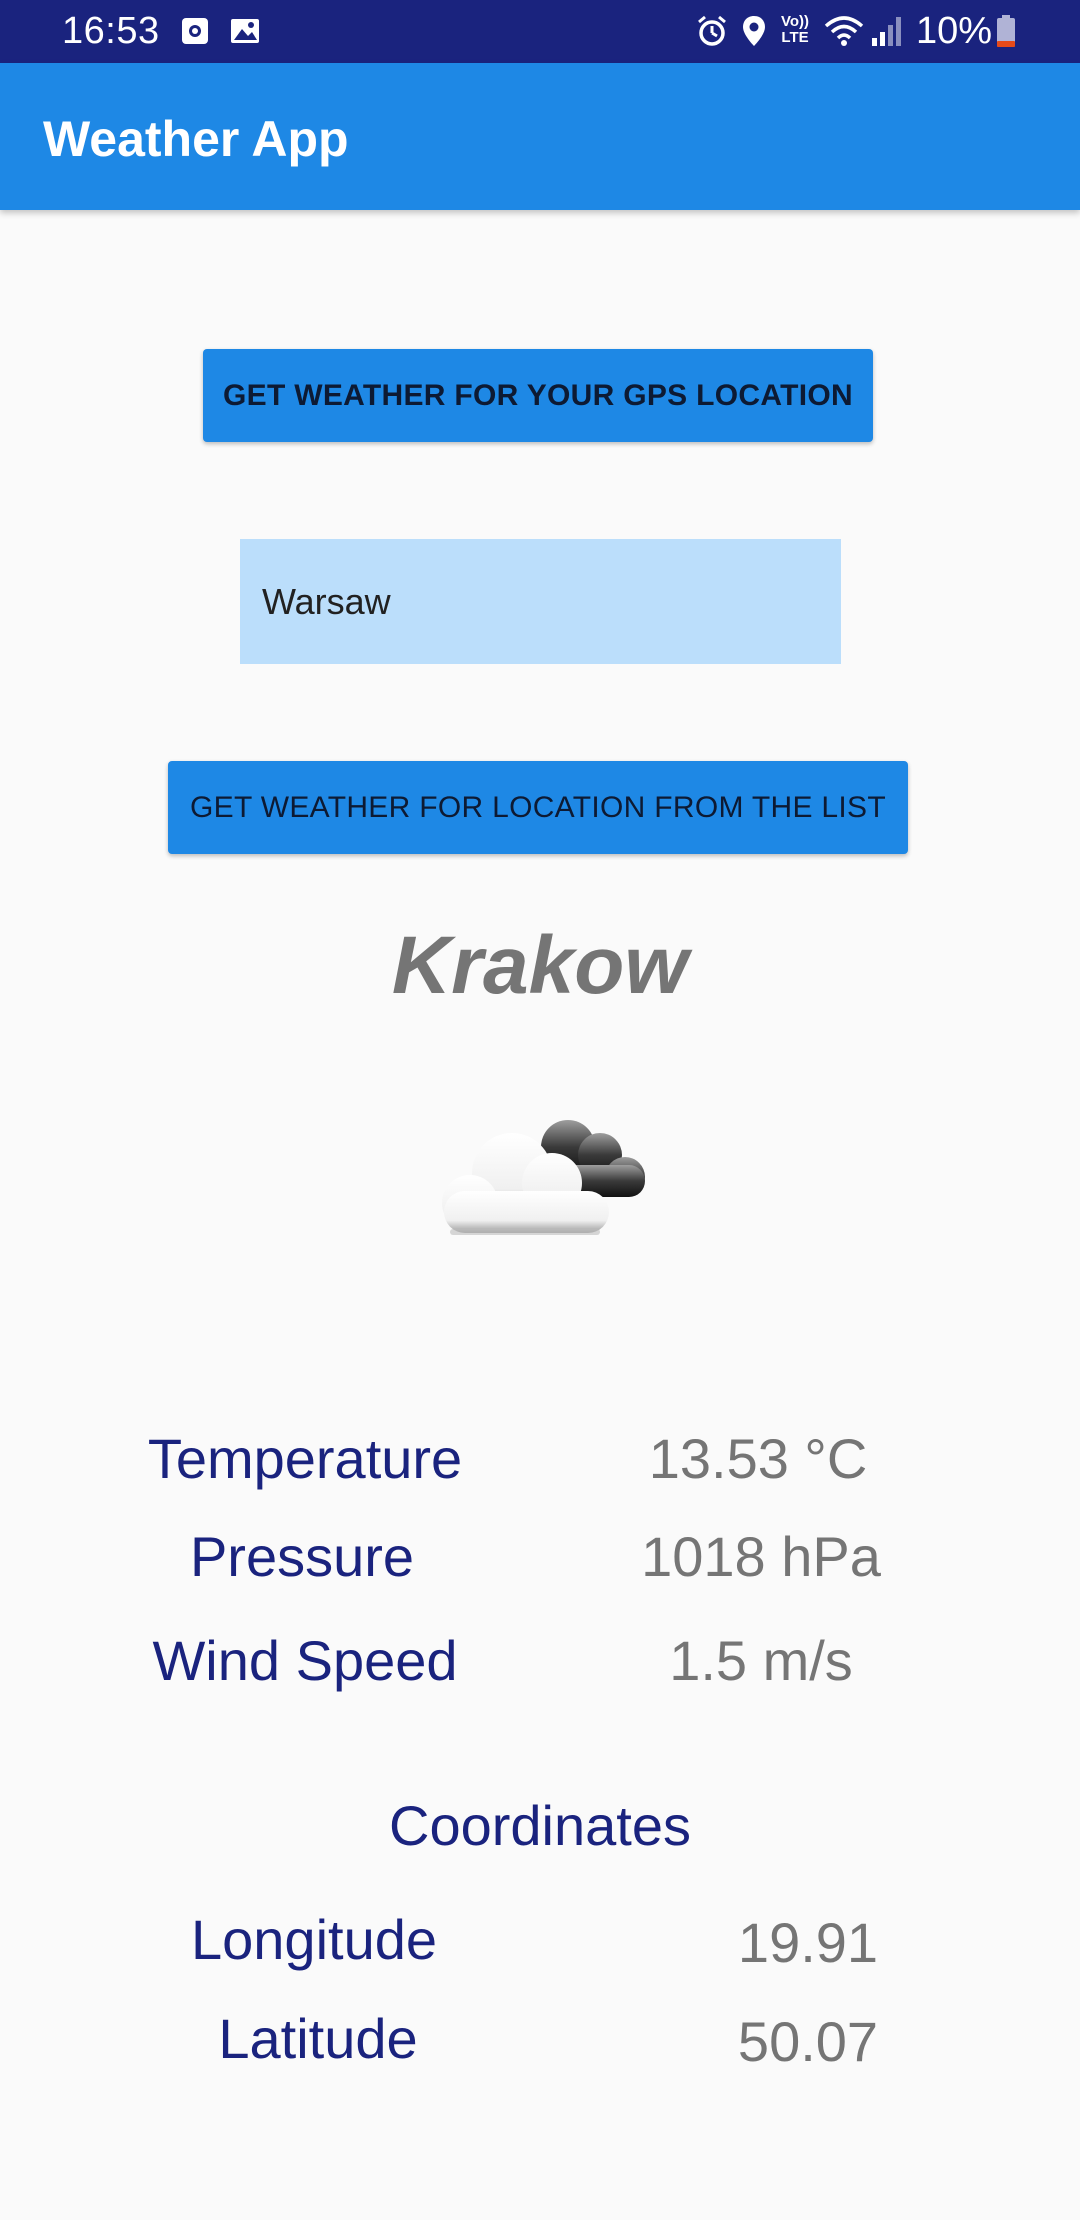 This screenshot has height=2220, width=1080. Describe the element at coordinates (540, 1825) in the screenshot. I see `coordinates-title: Coordinates` at that location.